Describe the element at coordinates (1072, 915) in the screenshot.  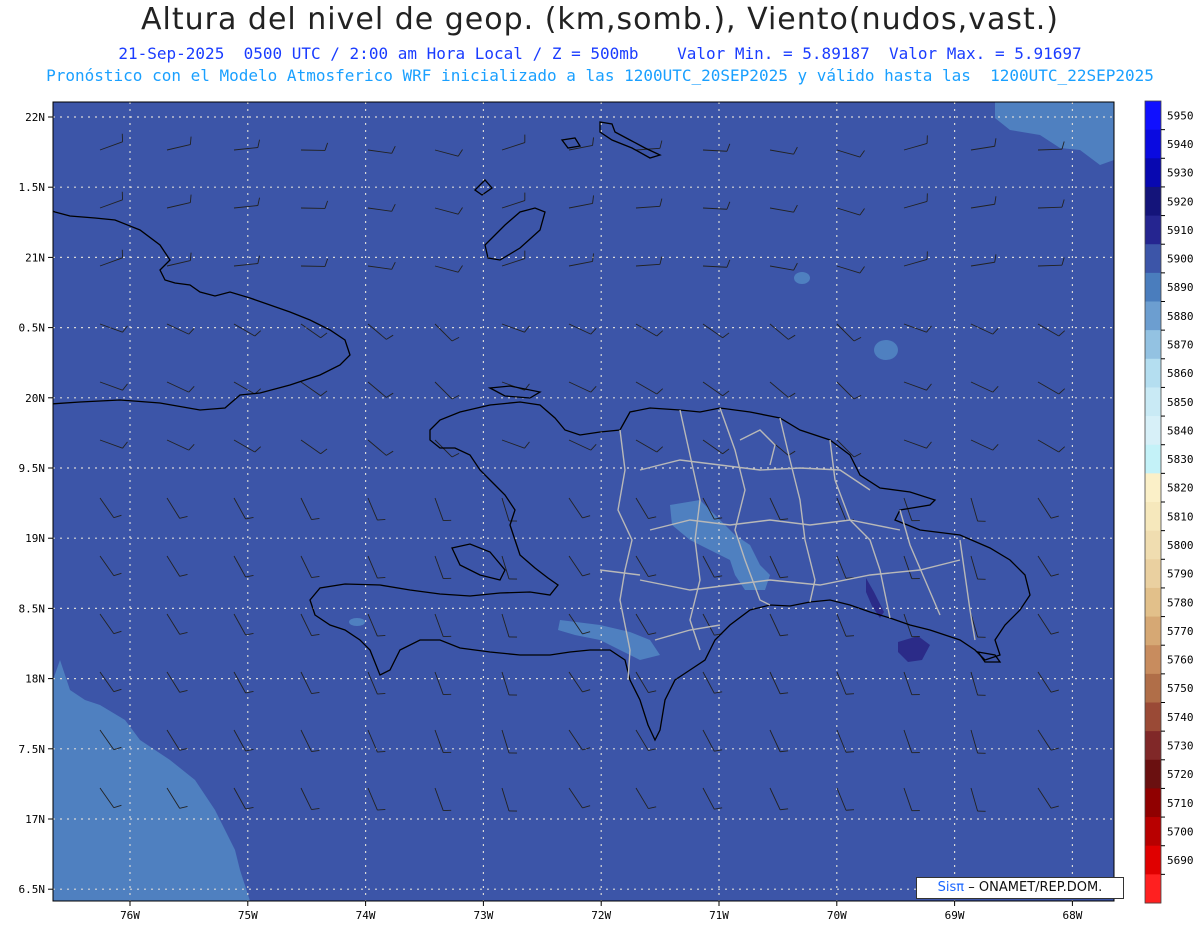
I see `lon-label: 68W` at that location.